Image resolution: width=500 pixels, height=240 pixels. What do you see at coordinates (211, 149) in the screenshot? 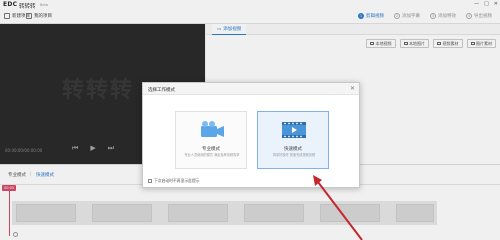
I see `card-label: 专业模式` at bounding box center [211, 149].